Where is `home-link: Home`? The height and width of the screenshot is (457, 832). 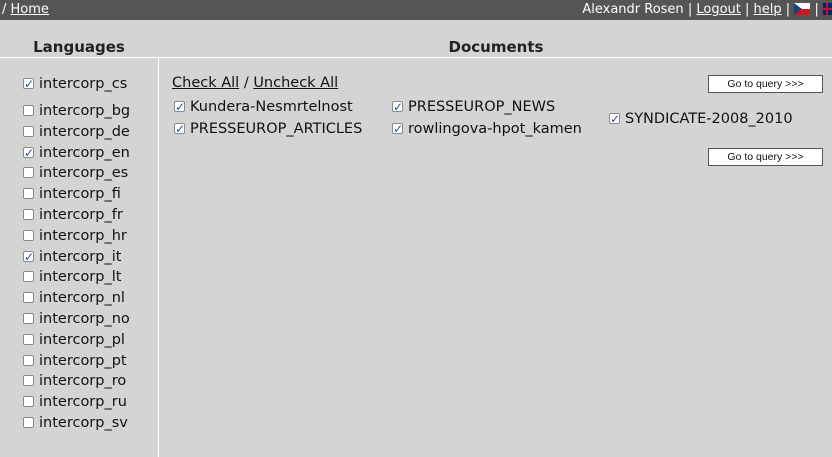 home-link: Home is located at coordinates (30, 9).